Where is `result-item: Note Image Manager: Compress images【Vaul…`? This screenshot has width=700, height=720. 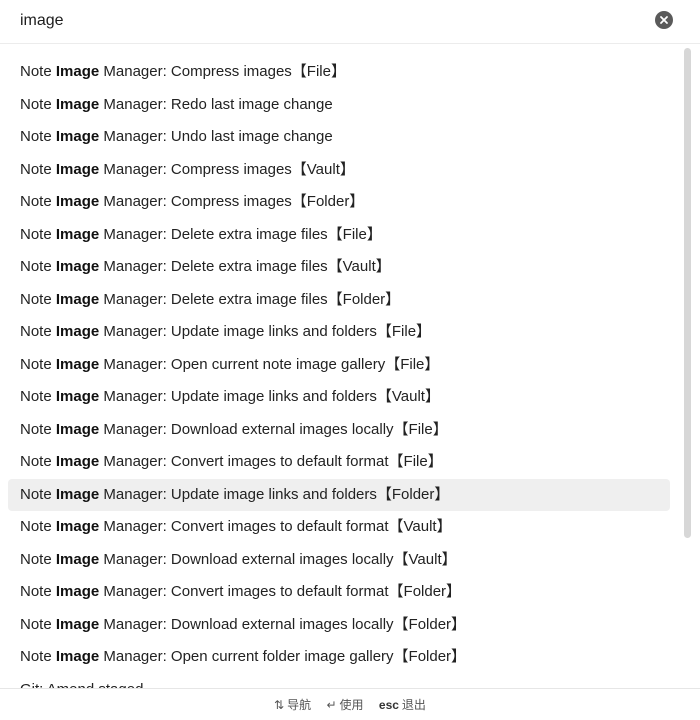
result-item: Note Image Manager: Compress images【Vaul… is located at coordinates (339, 170).